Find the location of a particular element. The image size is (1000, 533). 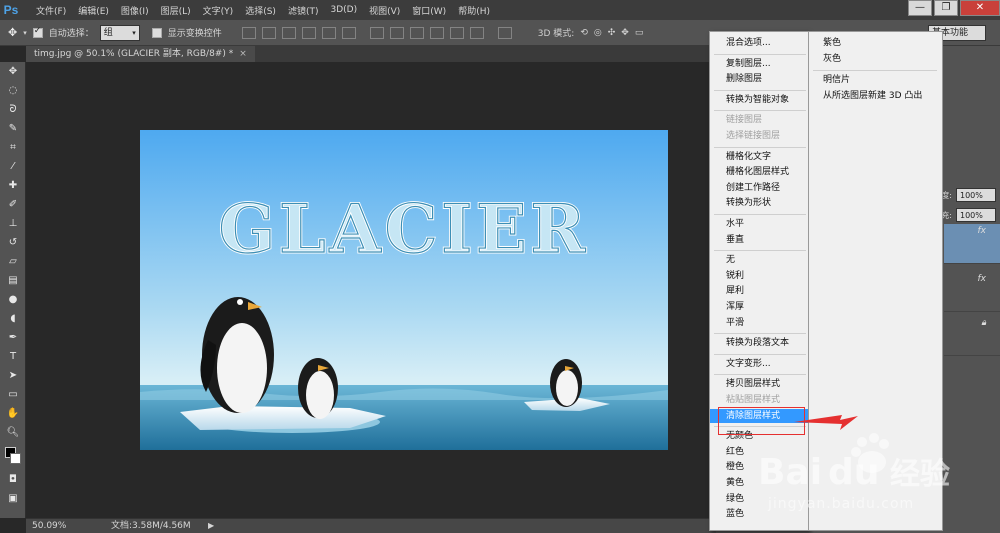

layer-row: fx is located at coordinates (972, 292).